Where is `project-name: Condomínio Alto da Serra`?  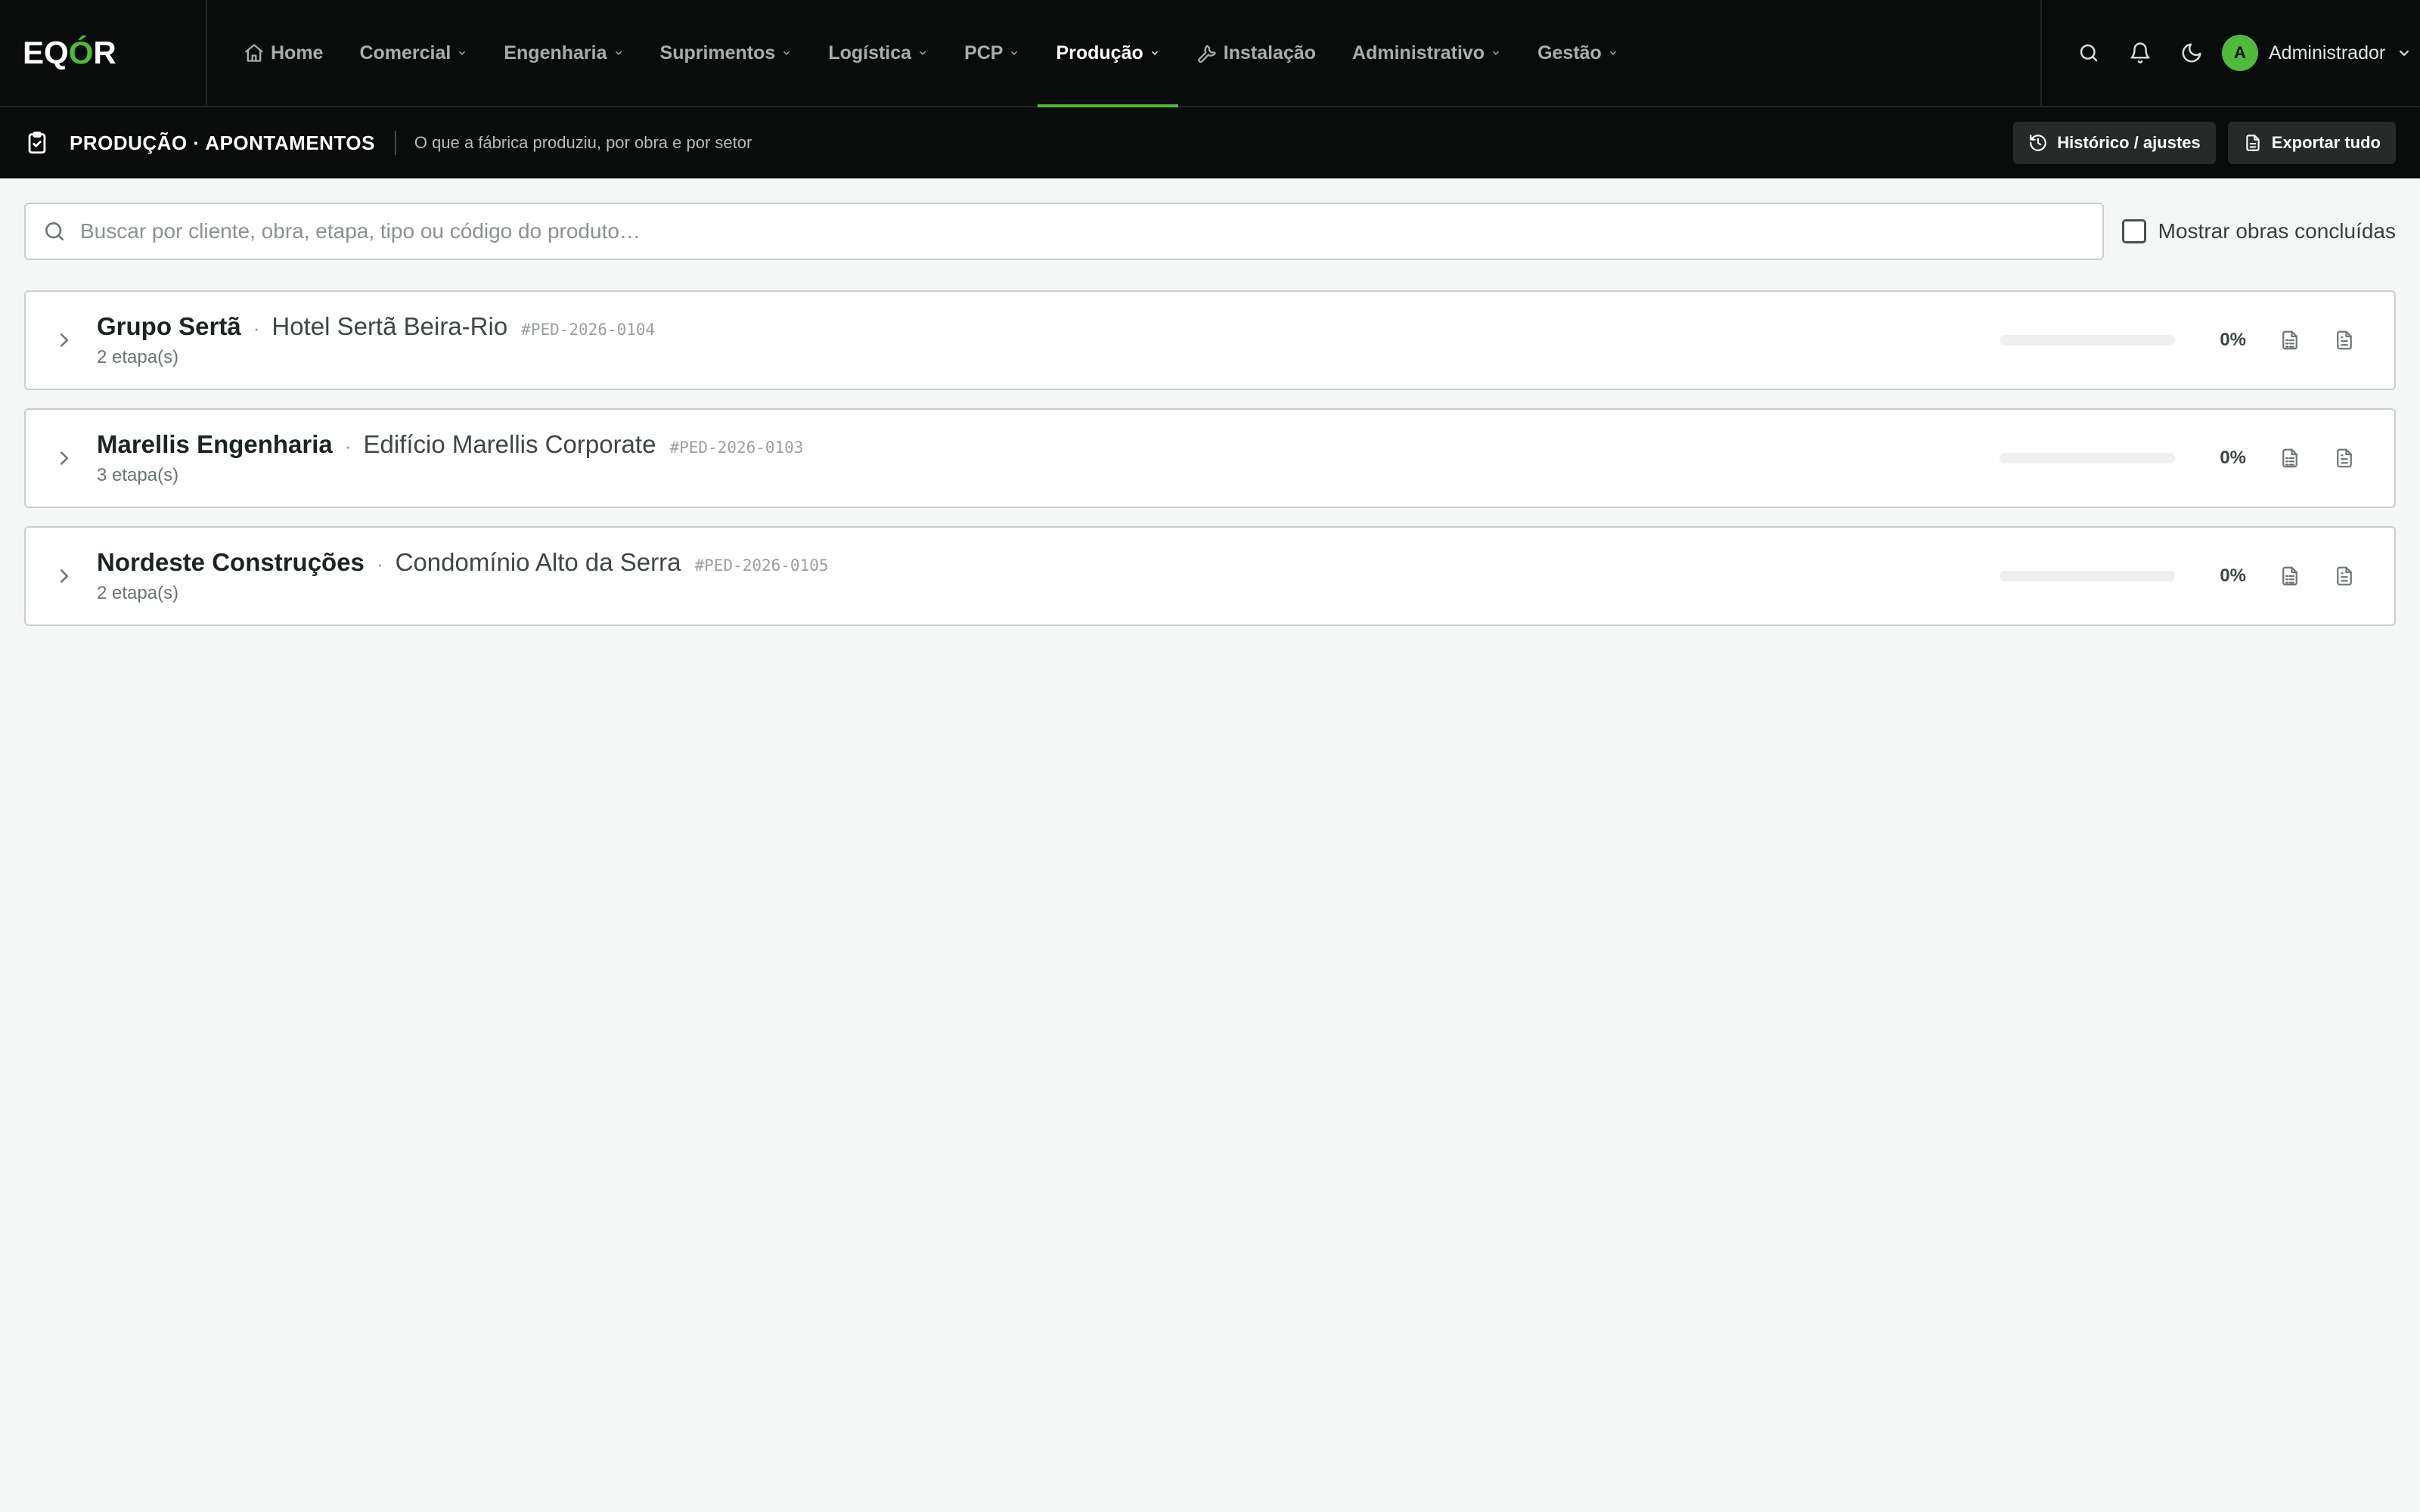 project-name: Condomínio Alto da Serra is located at coordinates (538, 562).